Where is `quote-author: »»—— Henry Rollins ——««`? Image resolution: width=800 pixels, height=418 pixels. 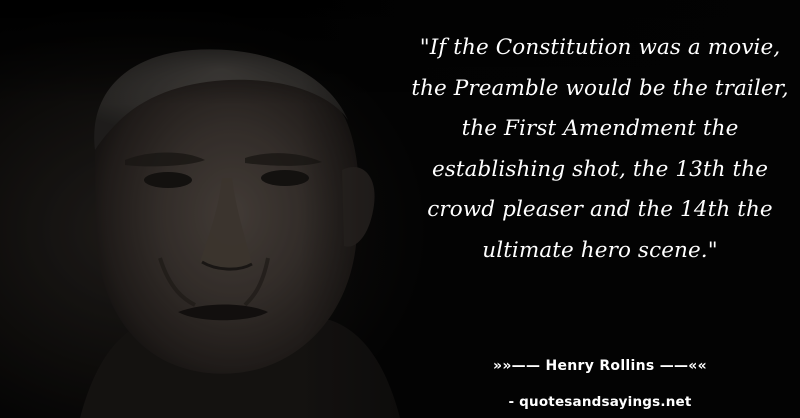 quote-author: »»—— Henry Rollins ——«« is located at coordinates (599, 366).